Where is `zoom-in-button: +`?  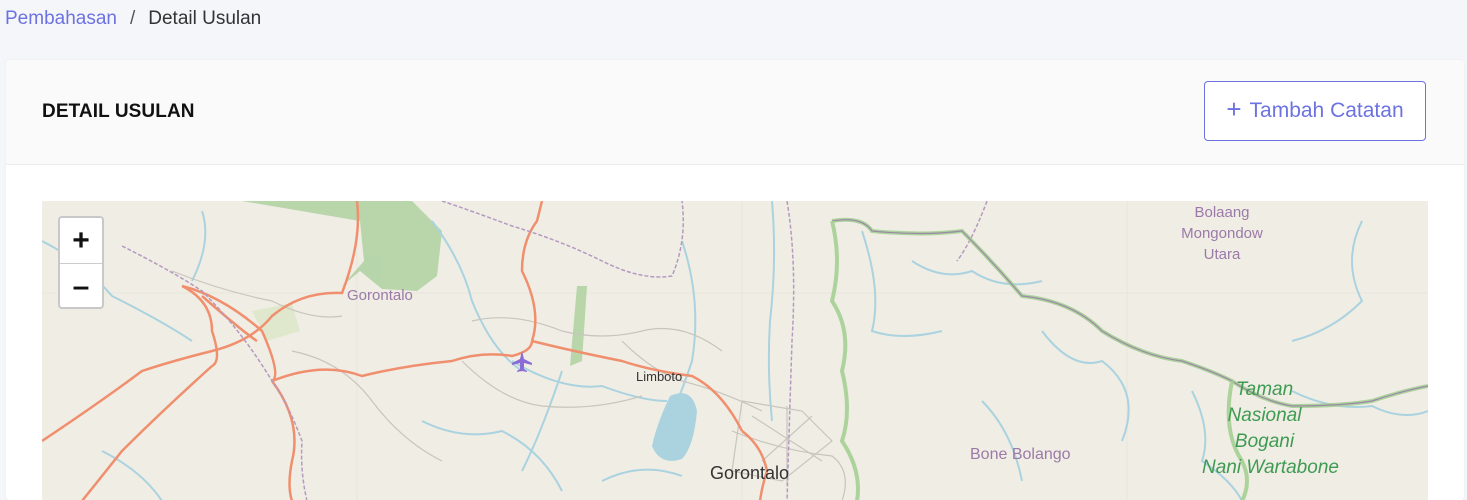
zoom-in-button: + is located at coordinates (81, 241).